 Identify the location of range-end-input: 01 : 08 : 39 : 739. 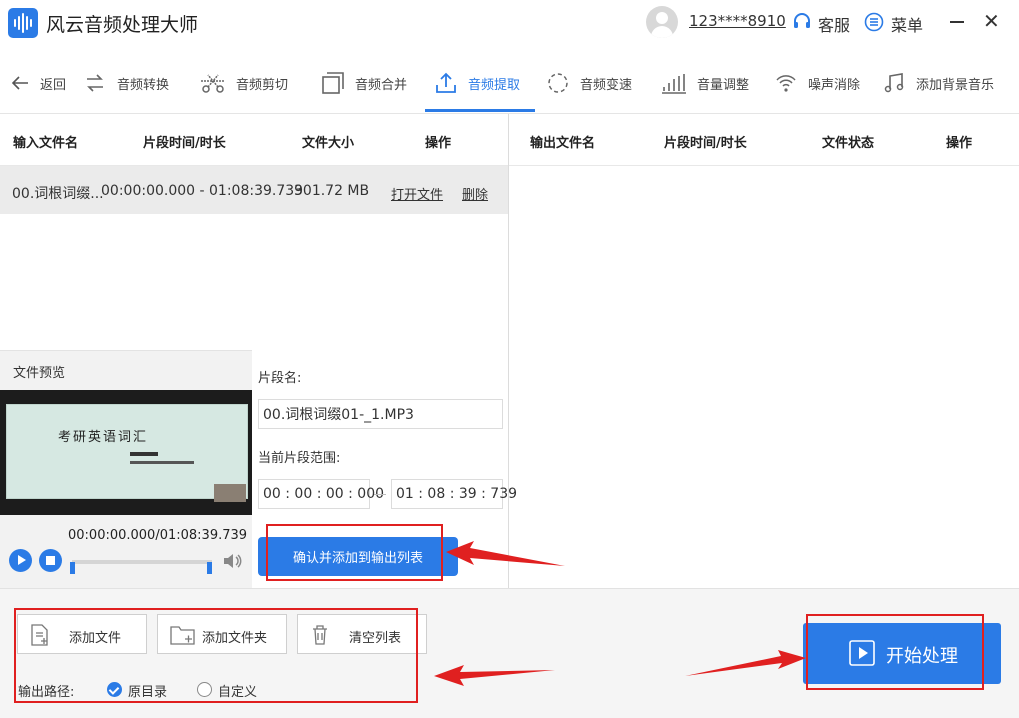
(454, 494).